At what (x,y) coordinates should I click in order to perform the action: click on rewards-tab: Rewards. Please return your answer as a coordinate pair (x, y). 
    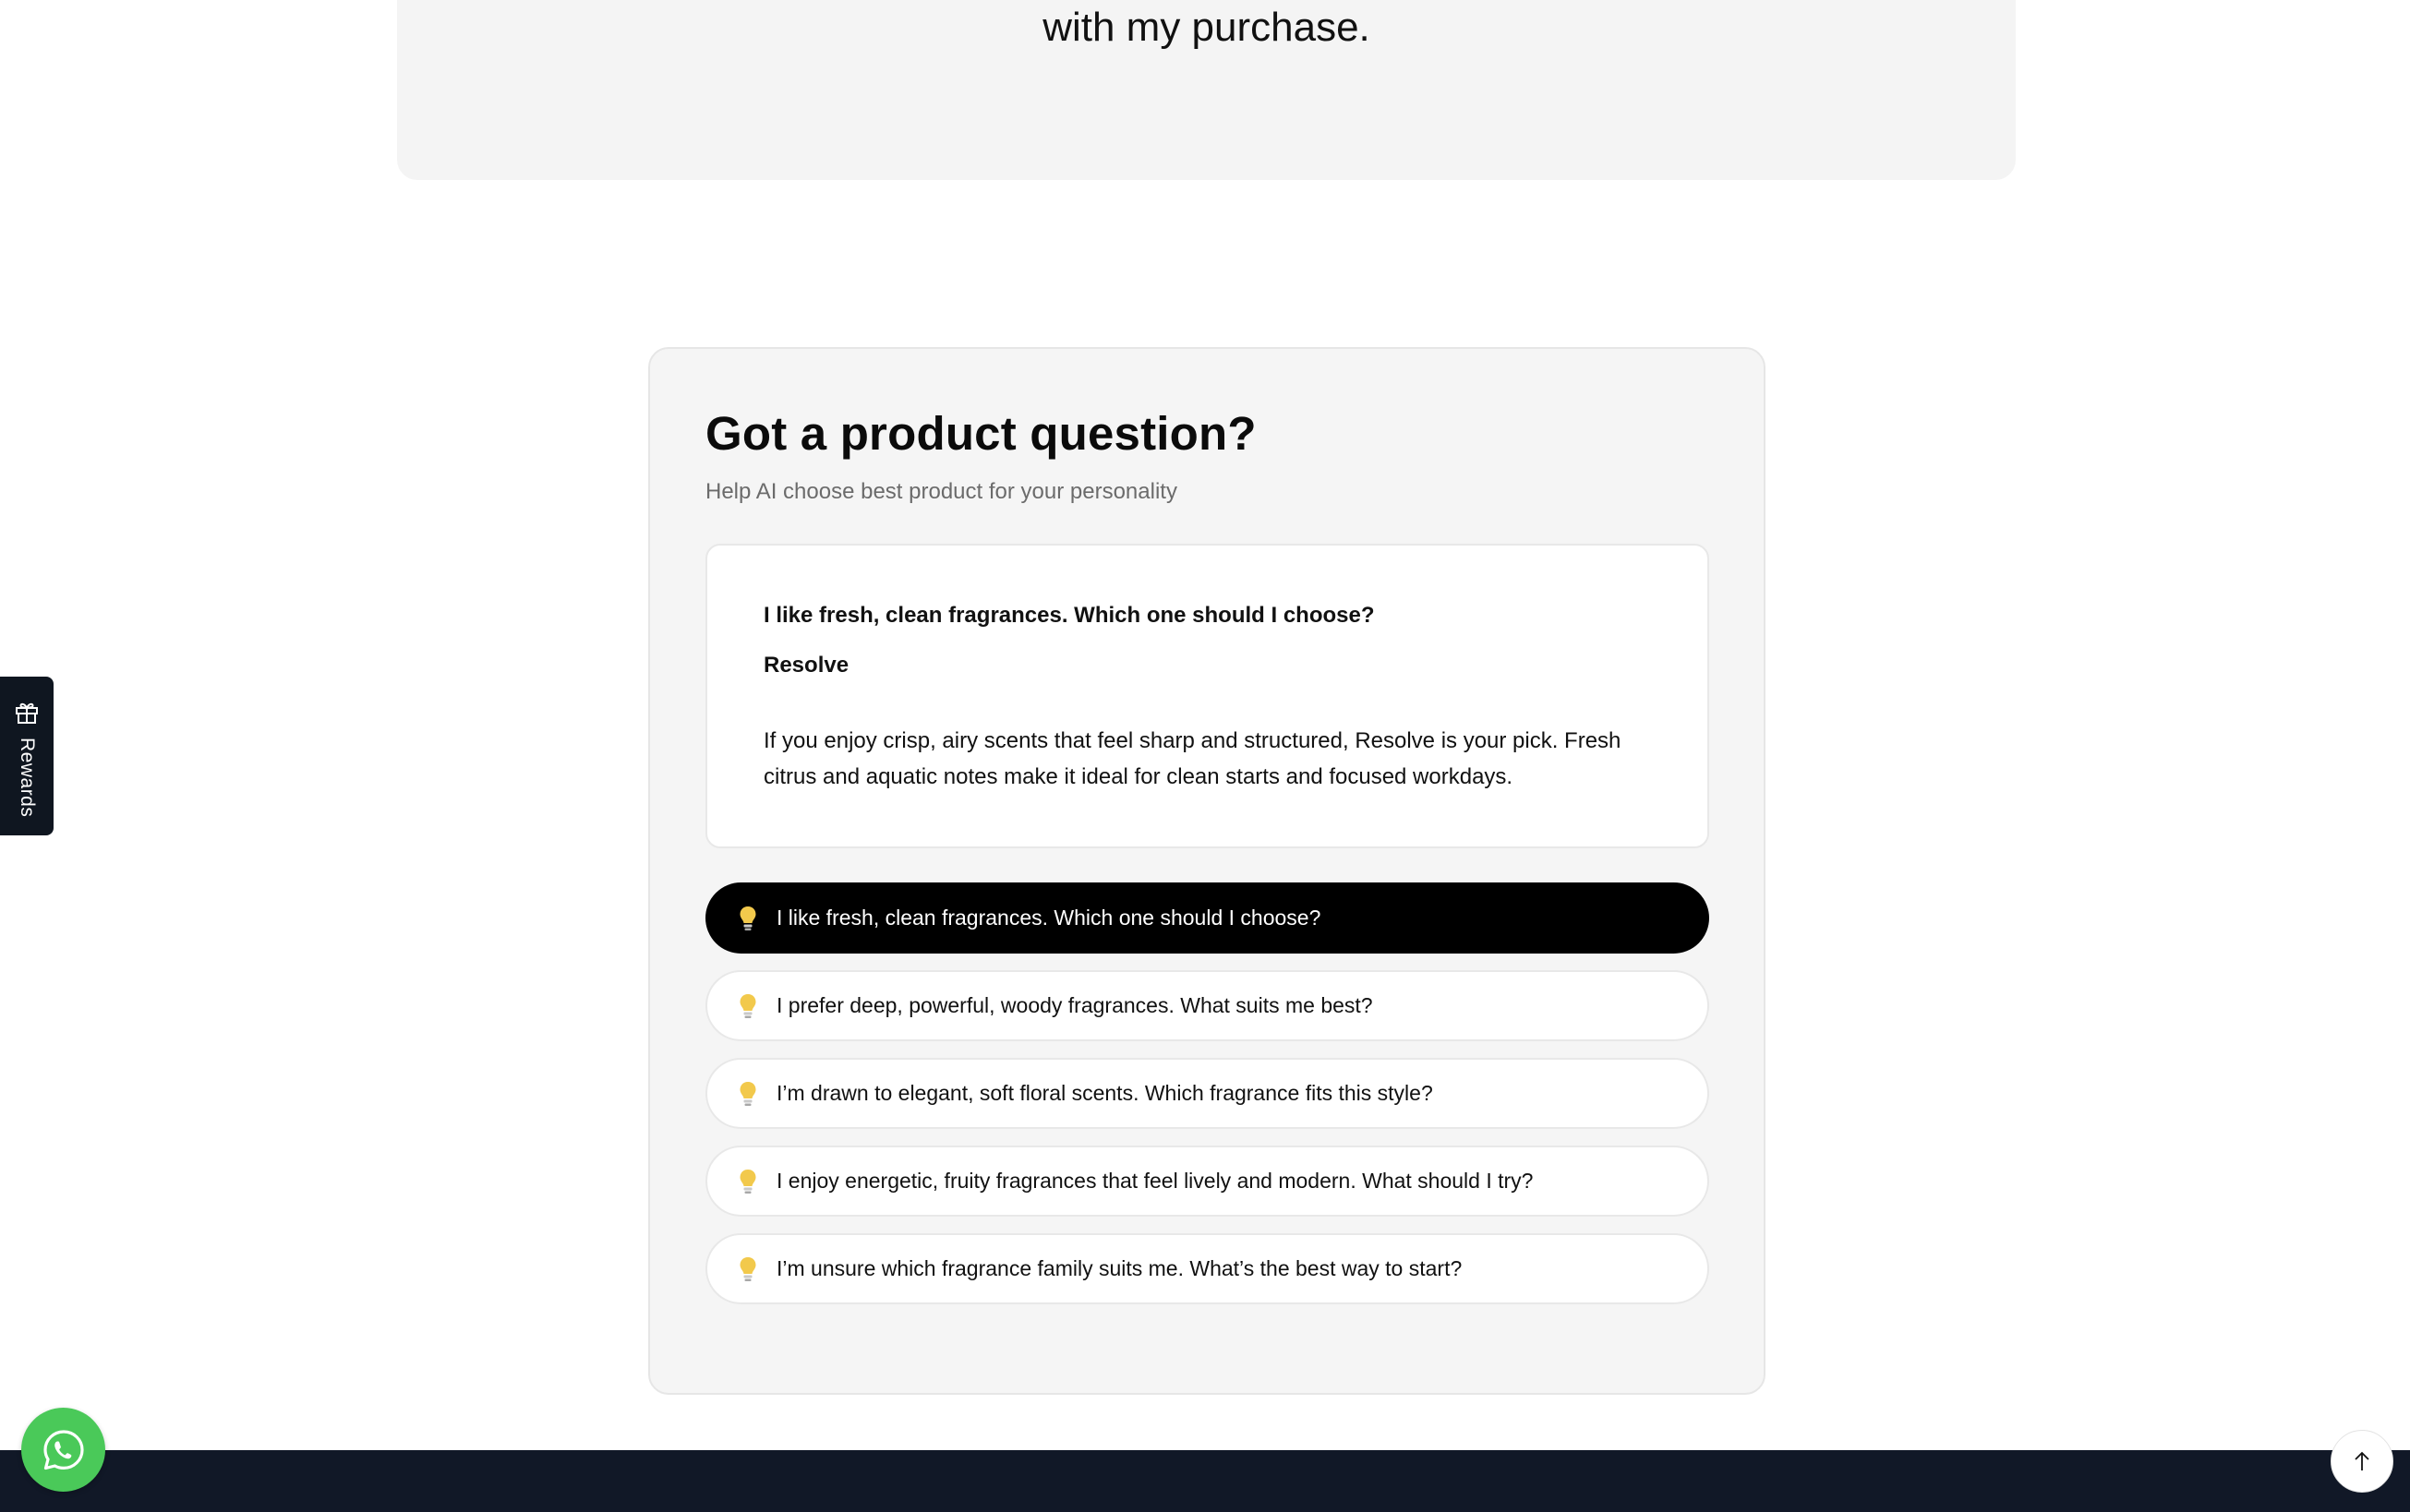
    Looking at the image, I should click on (27, 756).